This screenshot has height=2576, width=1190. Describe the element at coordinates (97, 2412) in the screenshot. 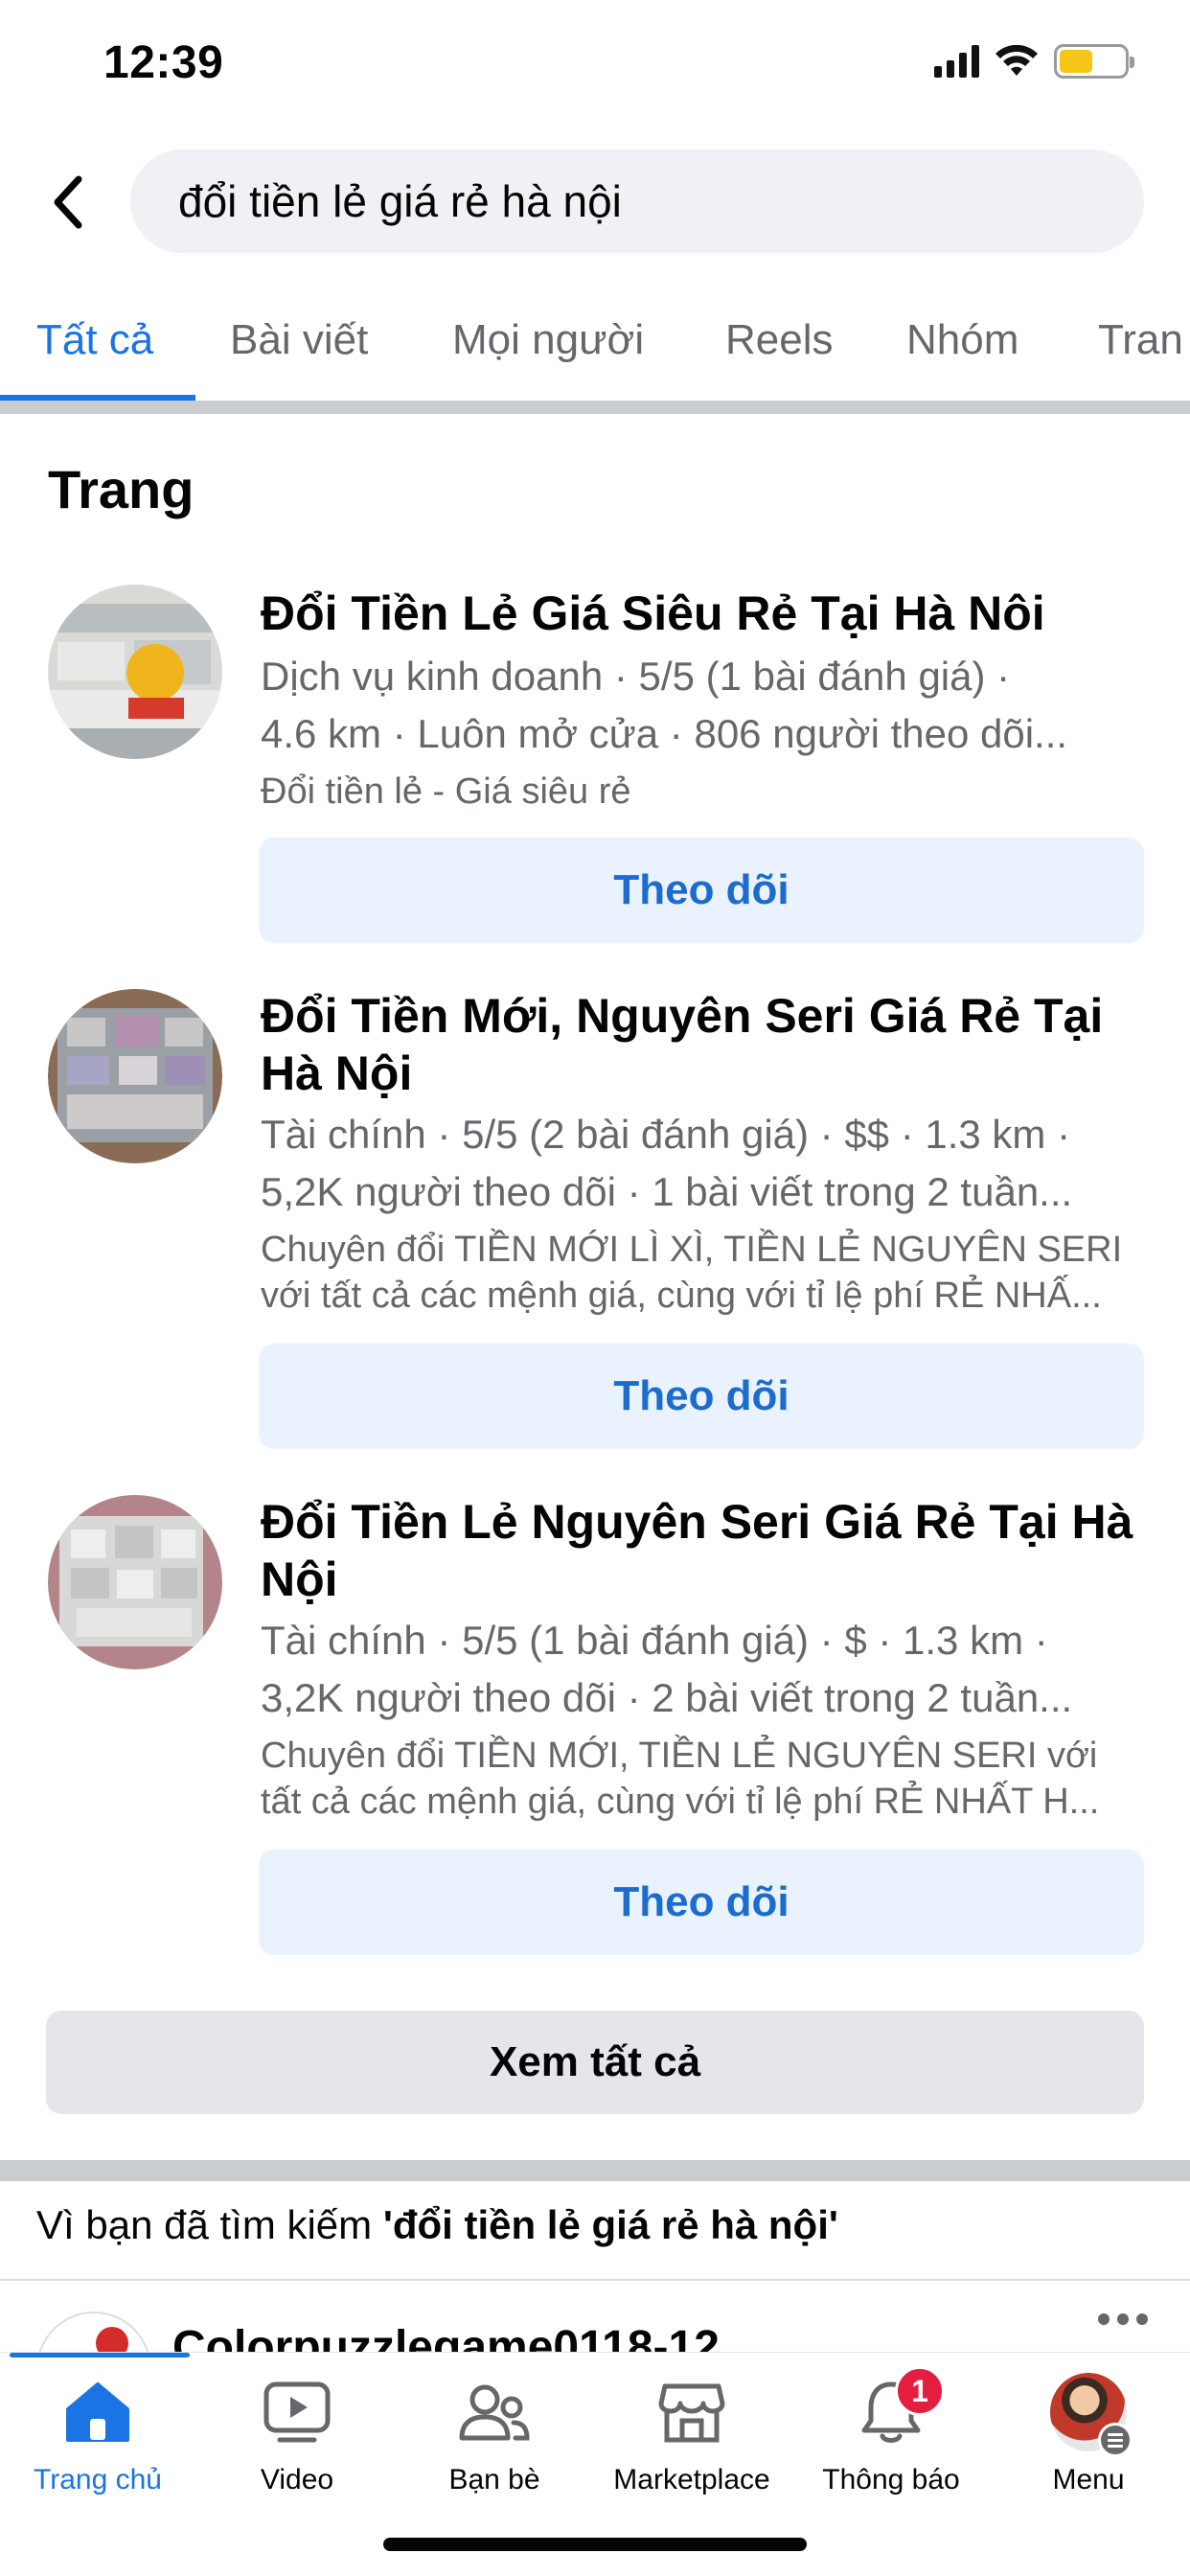

I see `home-icon` at that location.